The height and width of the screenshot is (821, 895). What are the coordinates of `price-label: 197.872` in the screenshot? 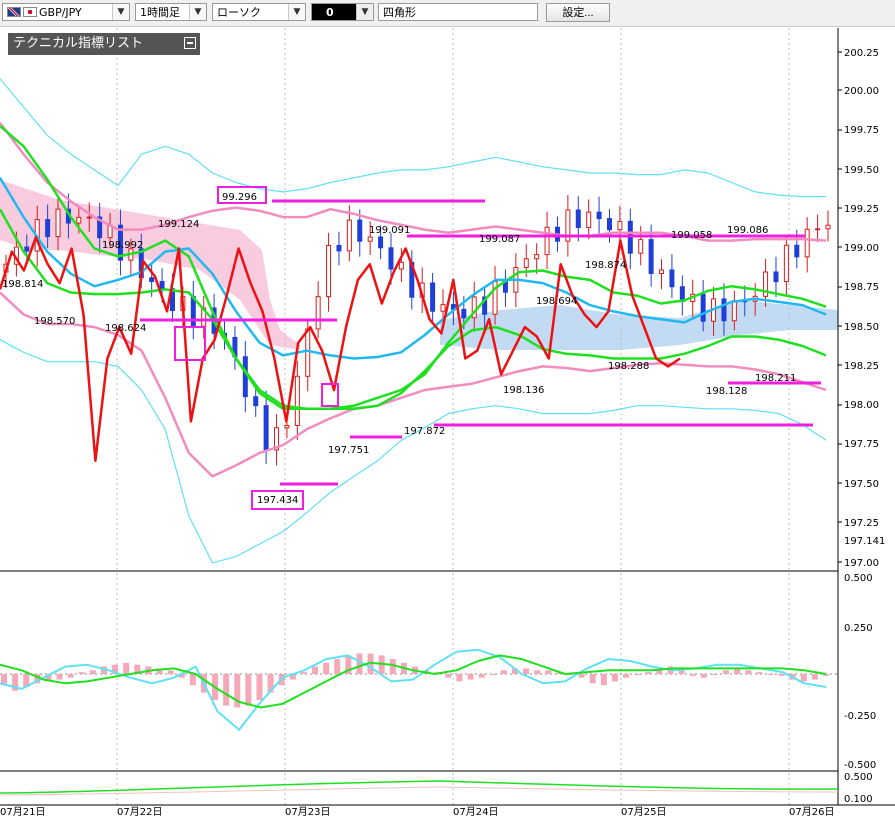 It's located at (424, 431).